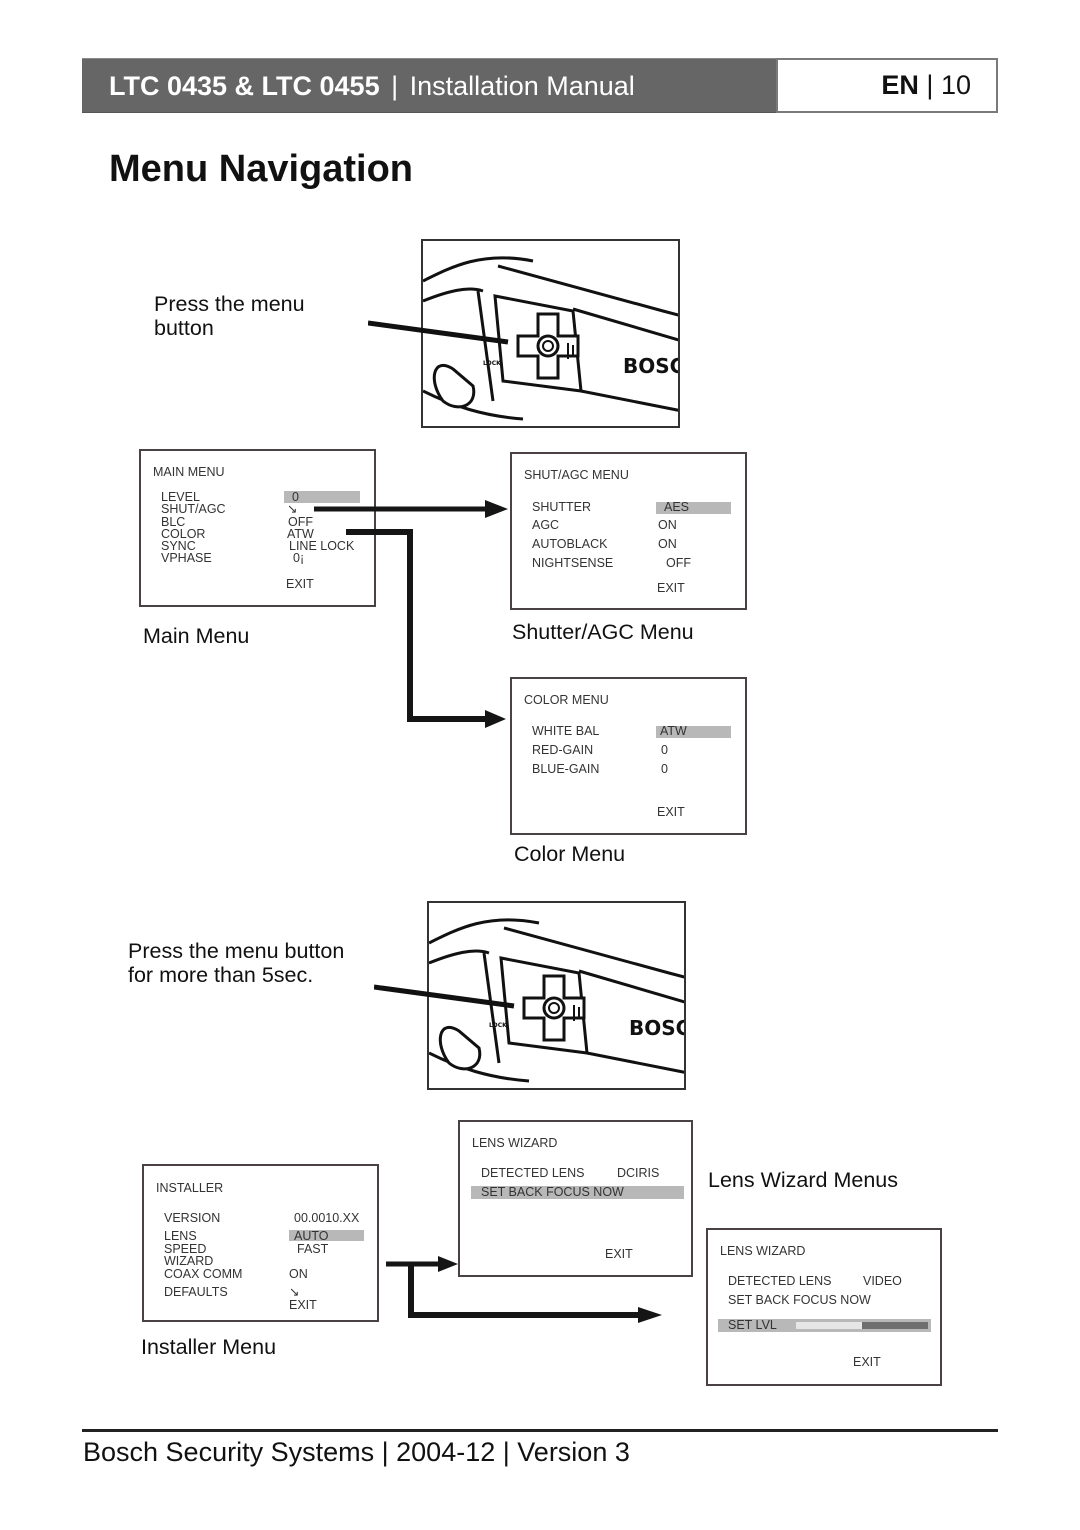 This screenshot has width=1080, height=1530. Describe the element at coordinates (638, 1173) in the screenshot. I see `menu-item-value: DCIRIS` at that location.